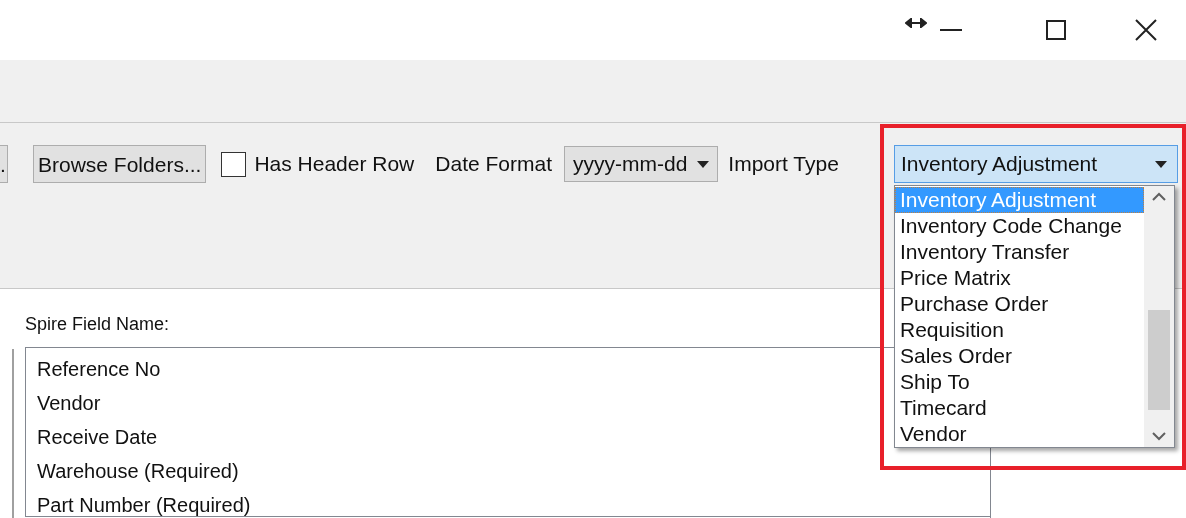 The image size is (1186, 518). I want to click on dropdown-option: Requisition, so click(1019, 330).